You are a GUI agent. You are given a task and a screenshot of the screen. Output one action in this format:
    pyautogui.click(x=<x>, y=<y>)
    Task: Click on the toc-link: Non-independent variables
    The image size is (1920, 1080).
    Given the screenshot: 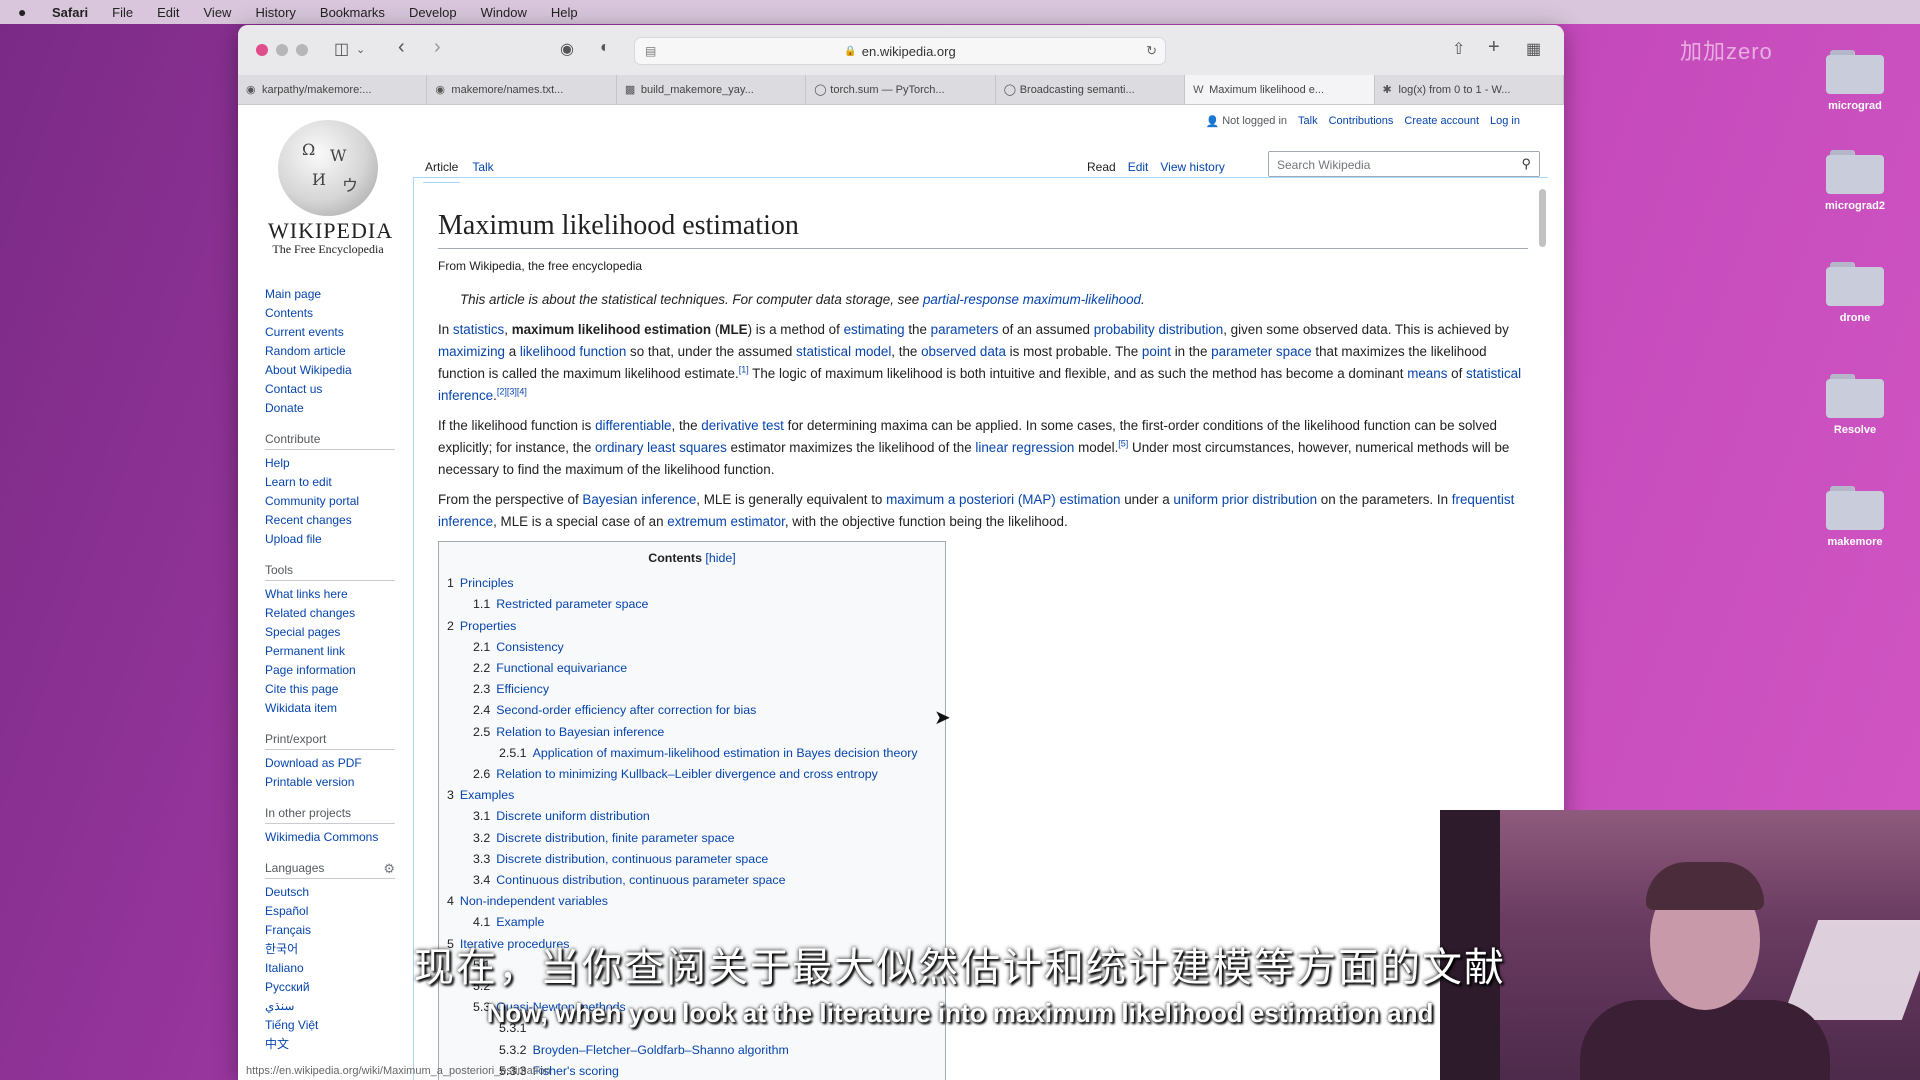 What is the action you would take?
    pyautogui.click(x=534, y=901)
    